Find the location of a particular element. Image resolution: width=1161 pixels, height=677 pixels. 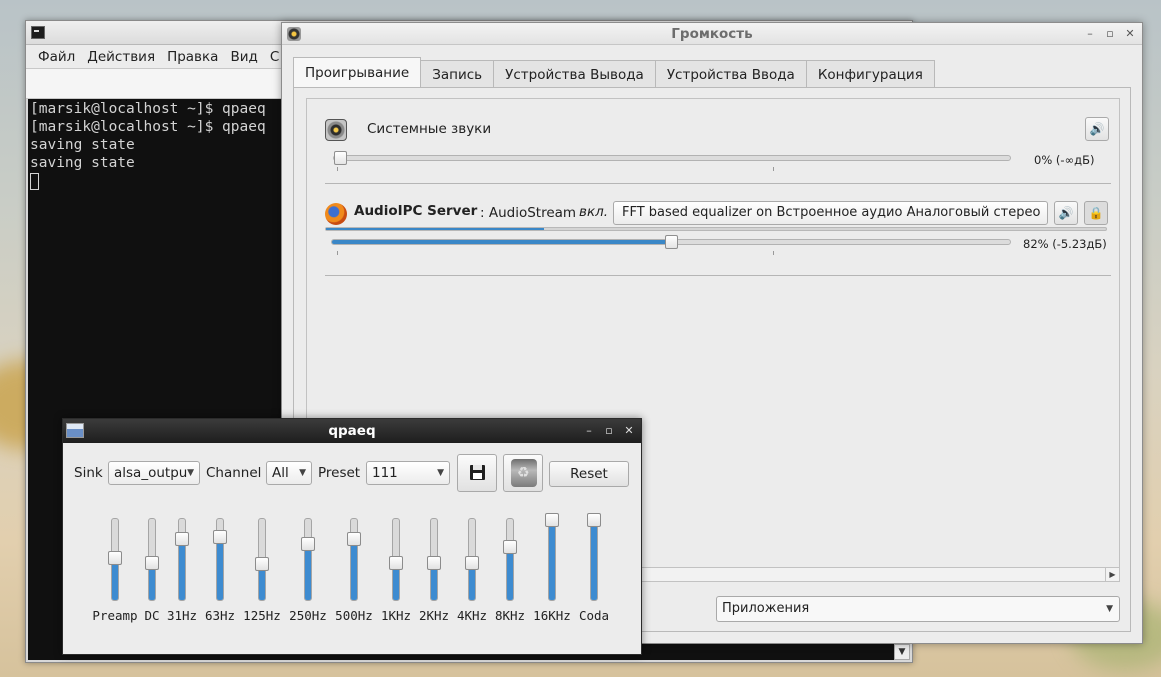

delete-preset-button is located at coordinates (523, 473).